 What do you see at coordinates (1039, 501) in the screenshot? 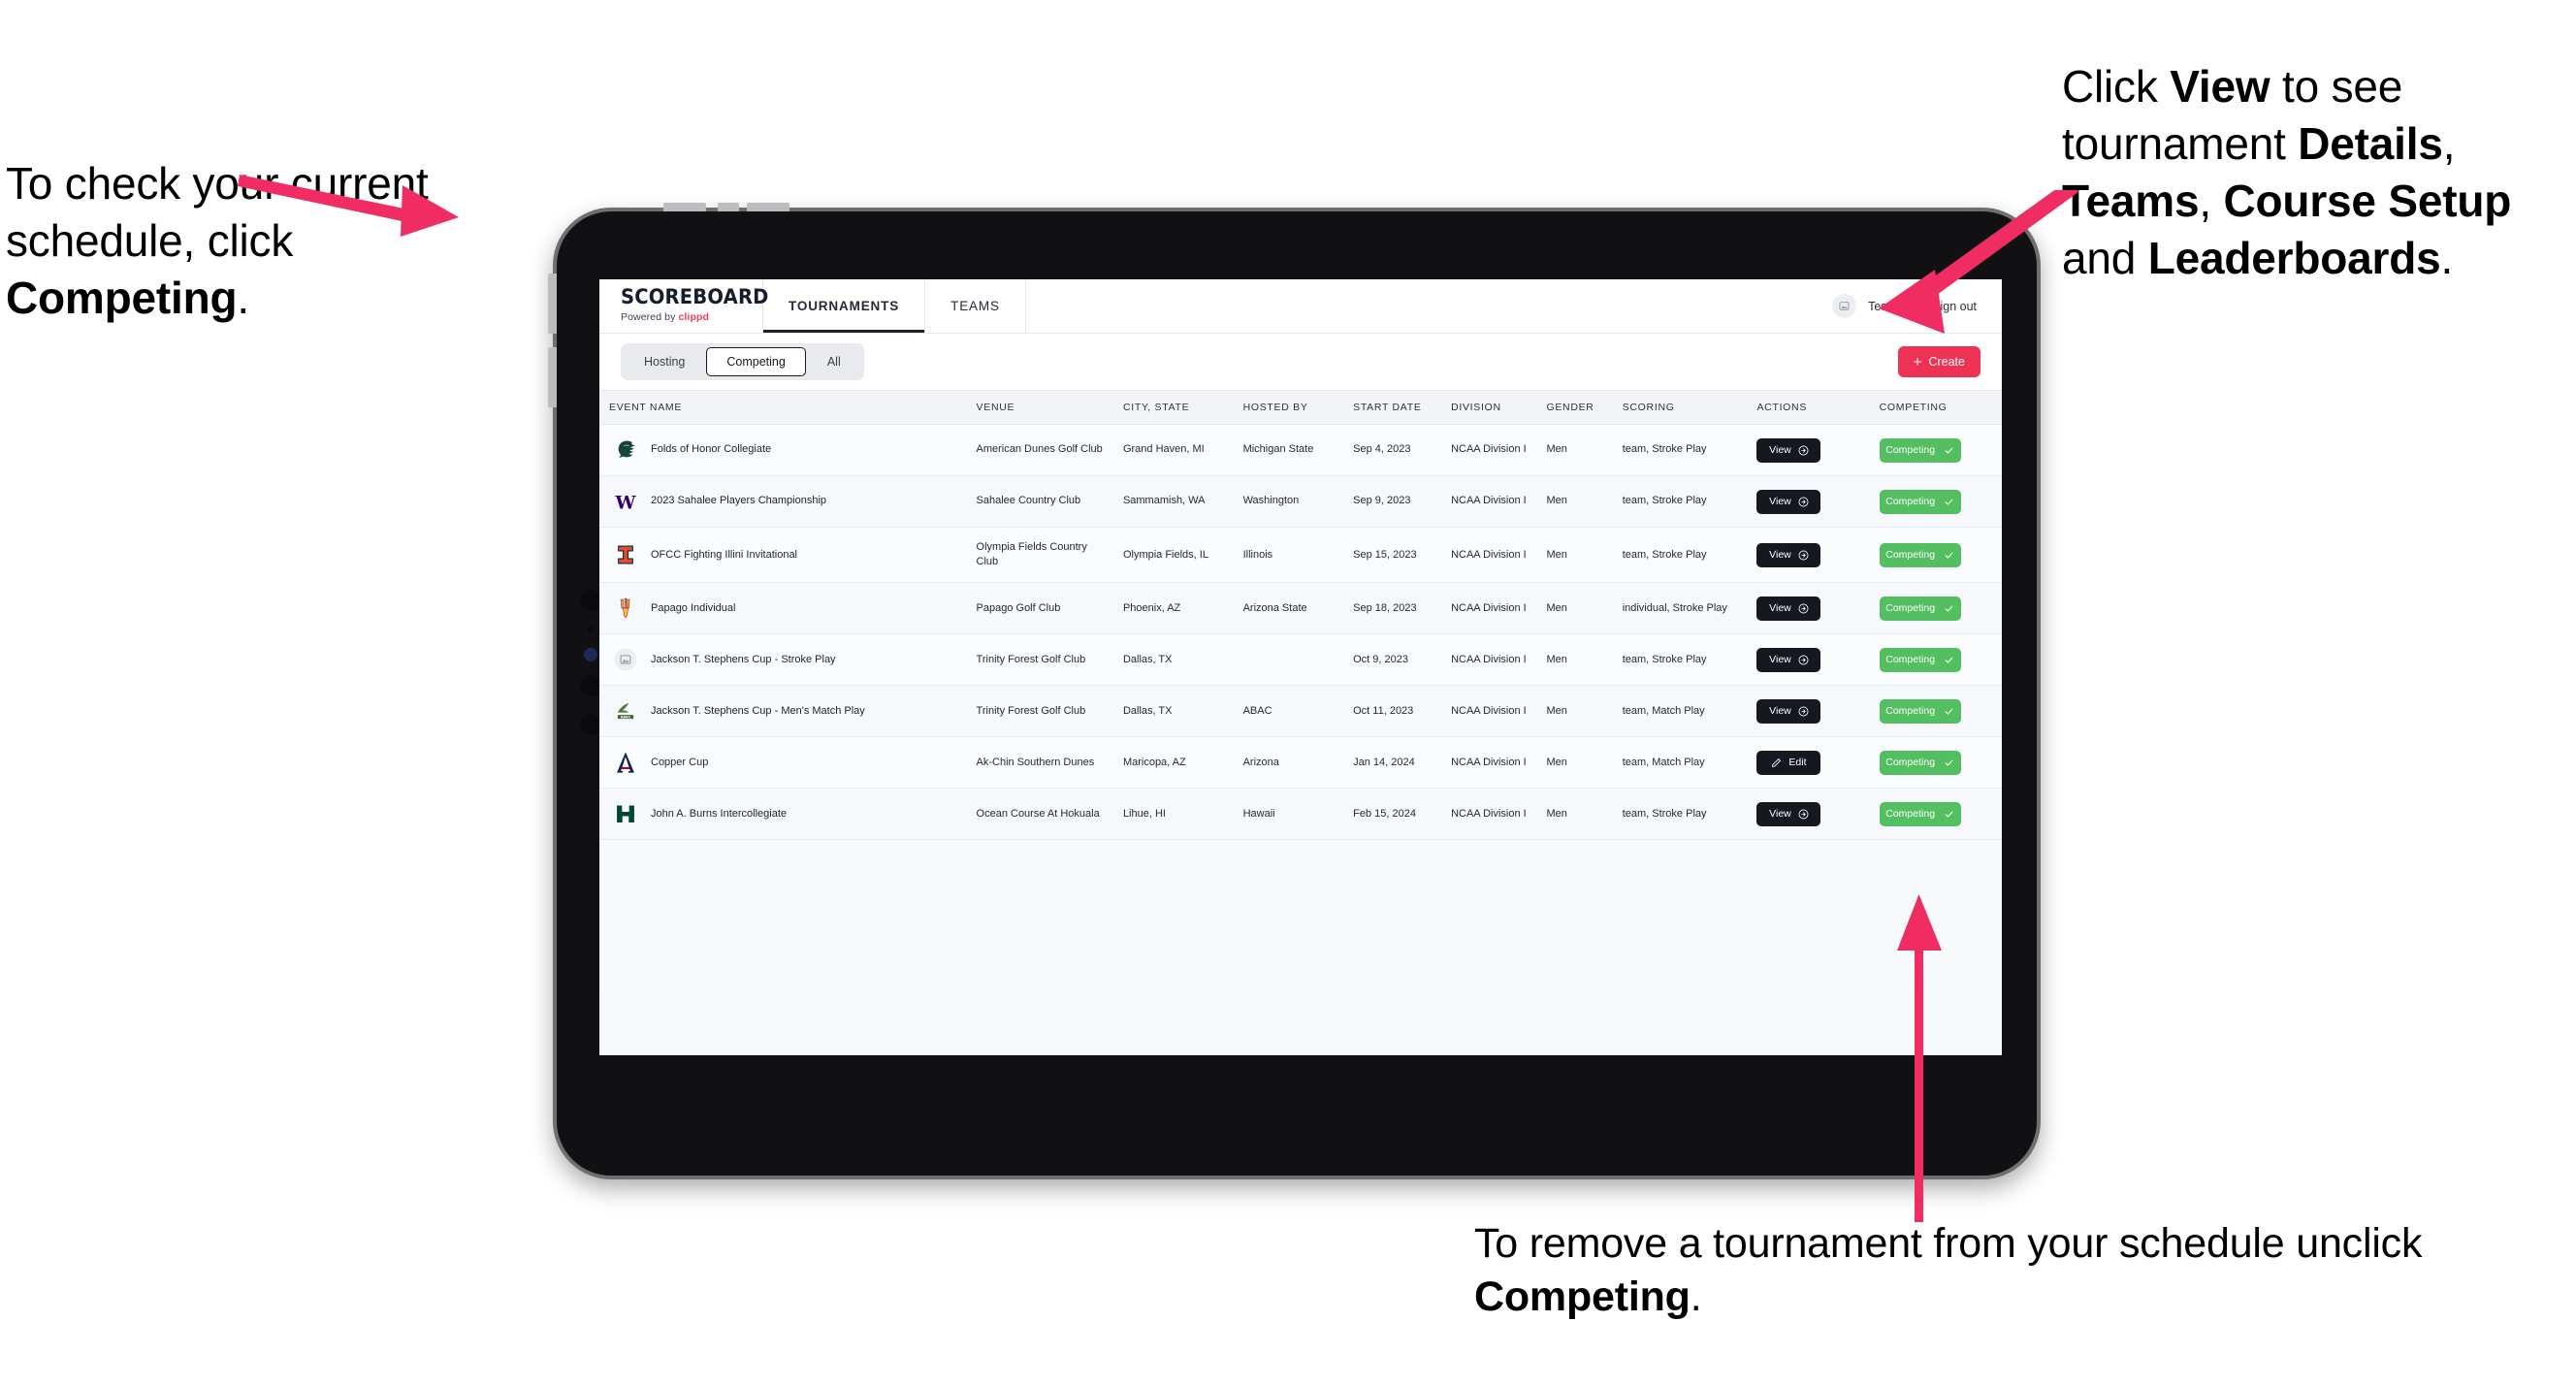
I see `cell-venue: Sahalee Country Club` at bounding box center [1039, 501].